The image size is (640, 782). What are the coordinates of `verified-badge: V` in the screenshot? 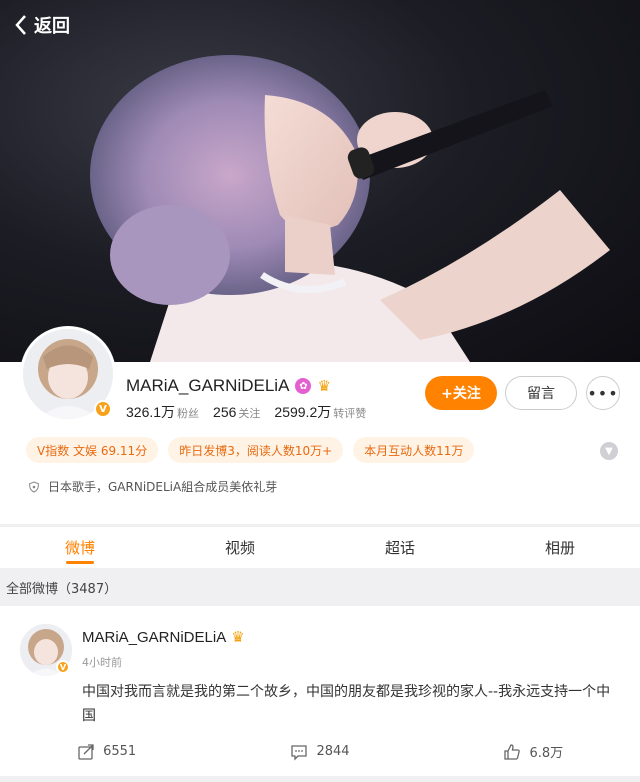 It's located at (103, 409).